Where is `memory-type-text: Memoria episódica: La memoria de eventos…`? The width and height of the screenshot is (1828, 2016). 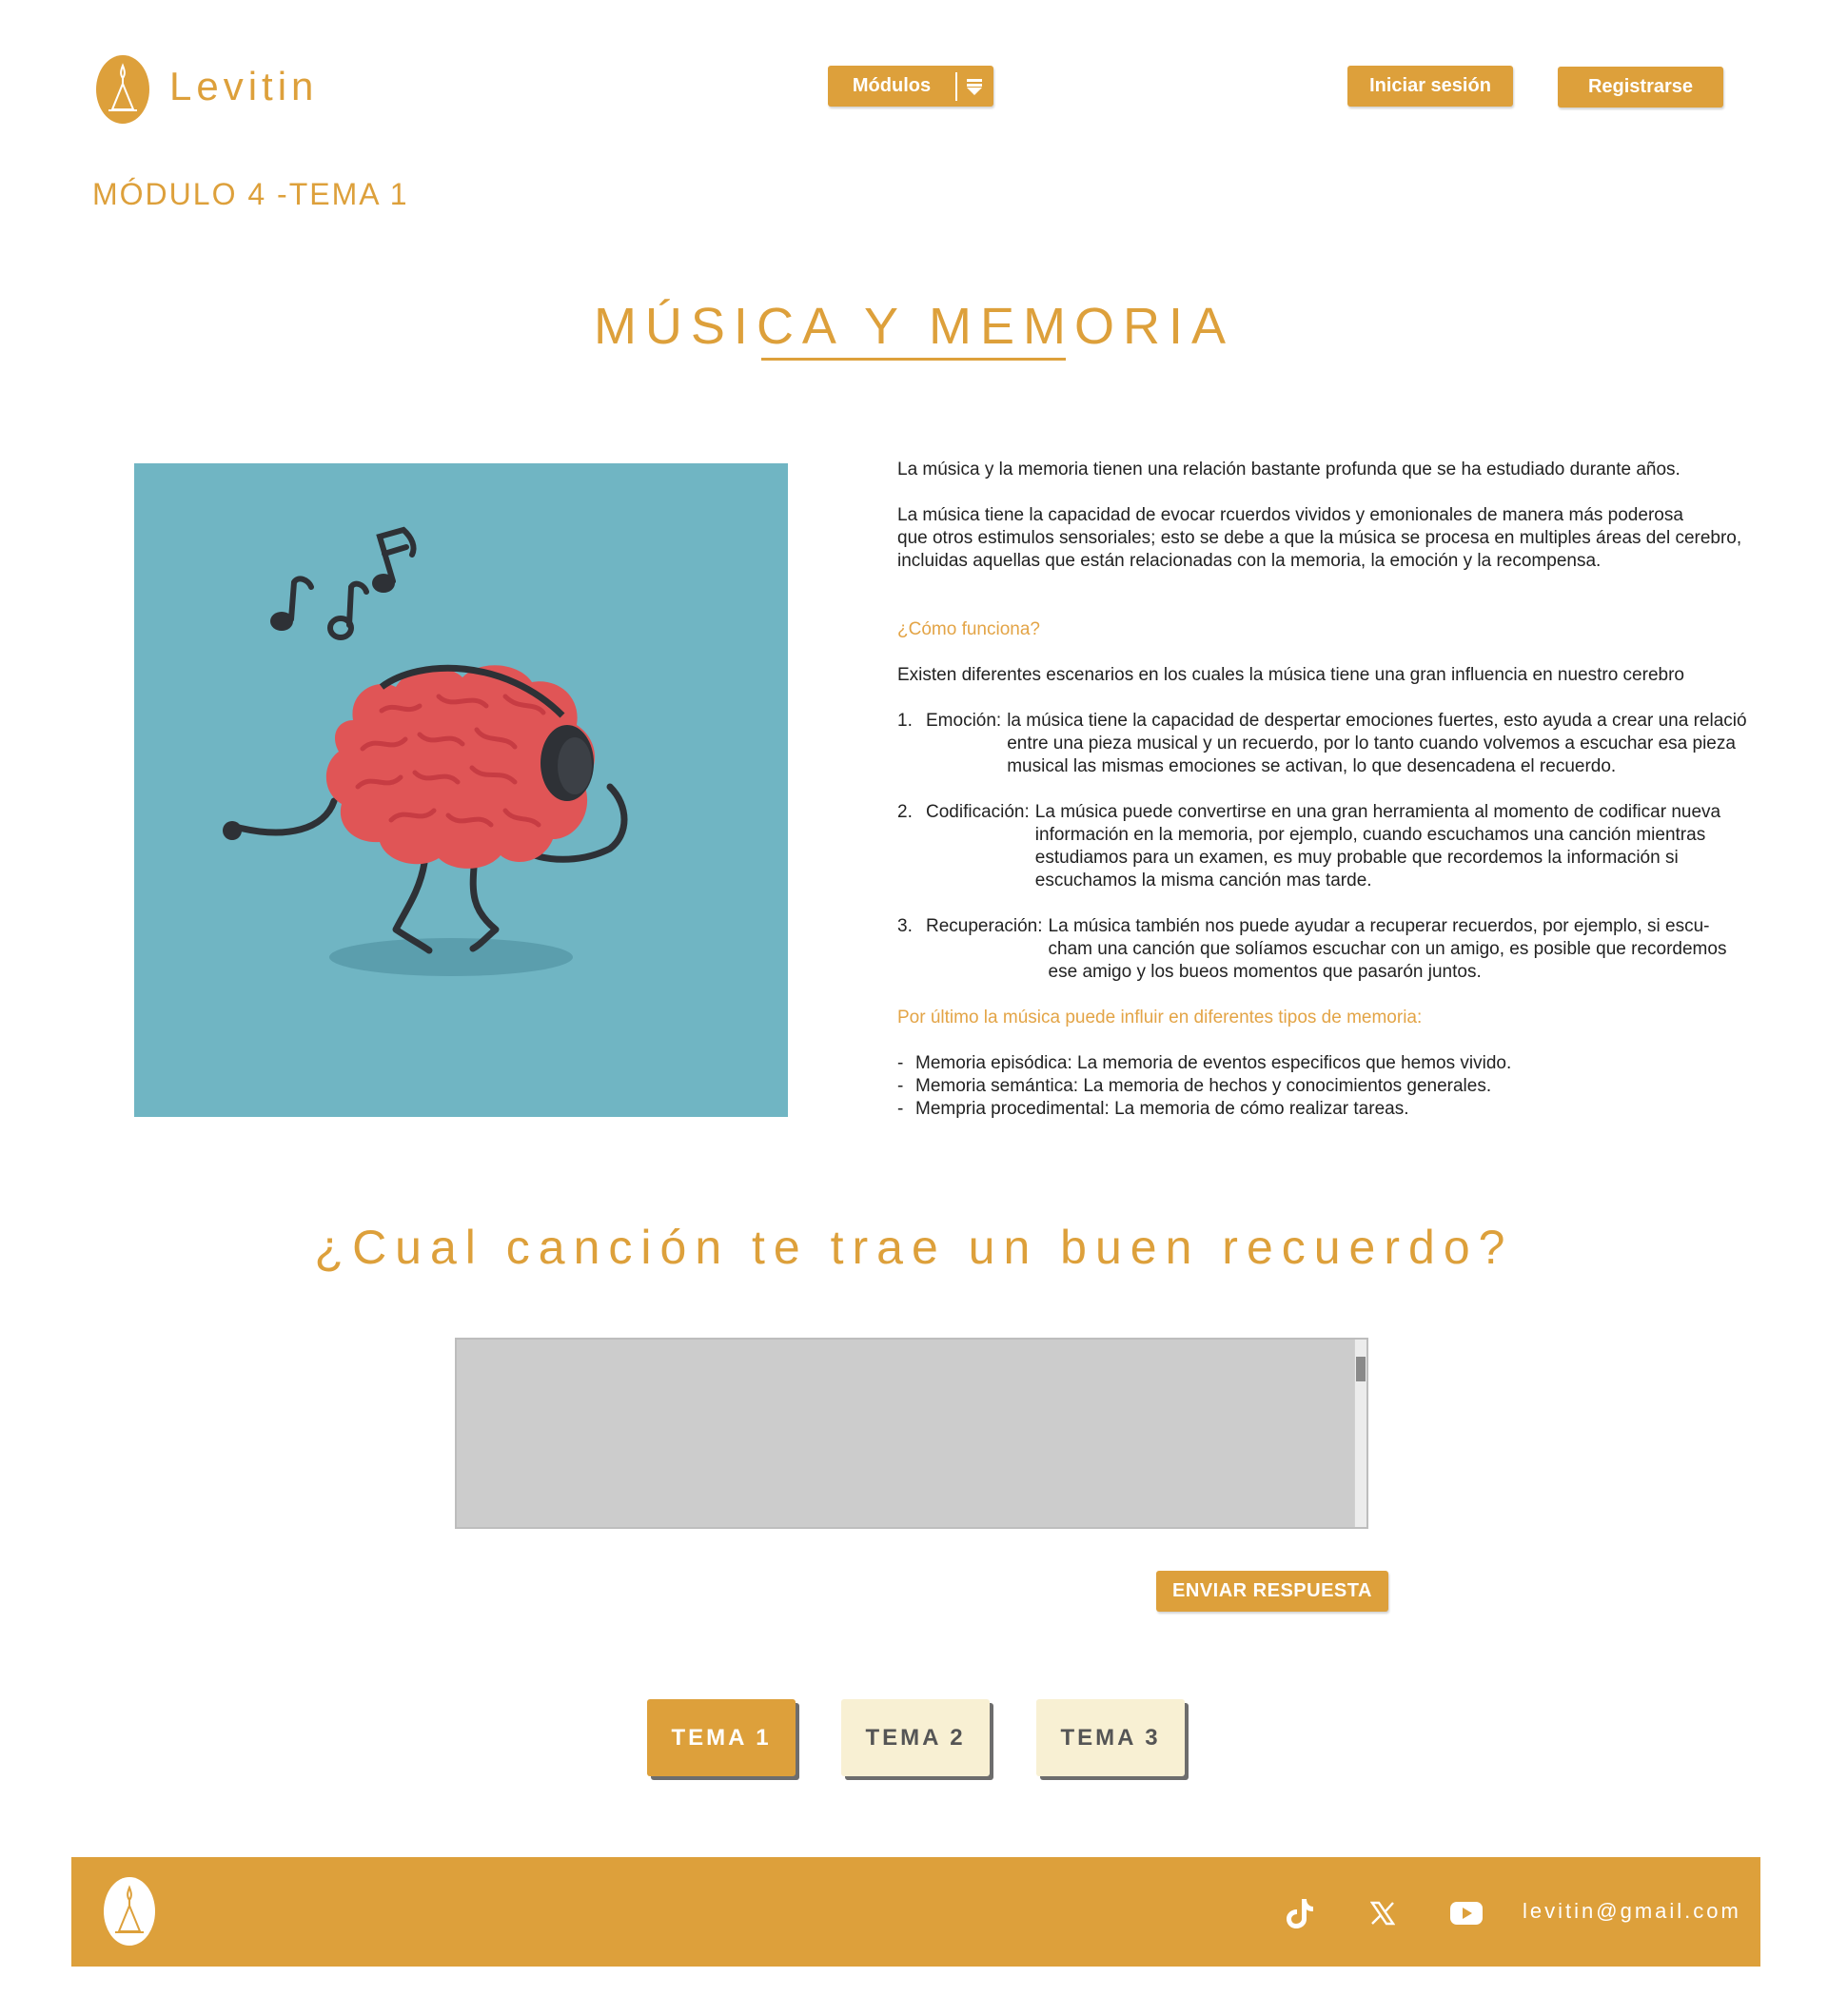 memory-type-text: Memoria episódica: La memoria de eventos… is located at coordinates (1213, 1063).